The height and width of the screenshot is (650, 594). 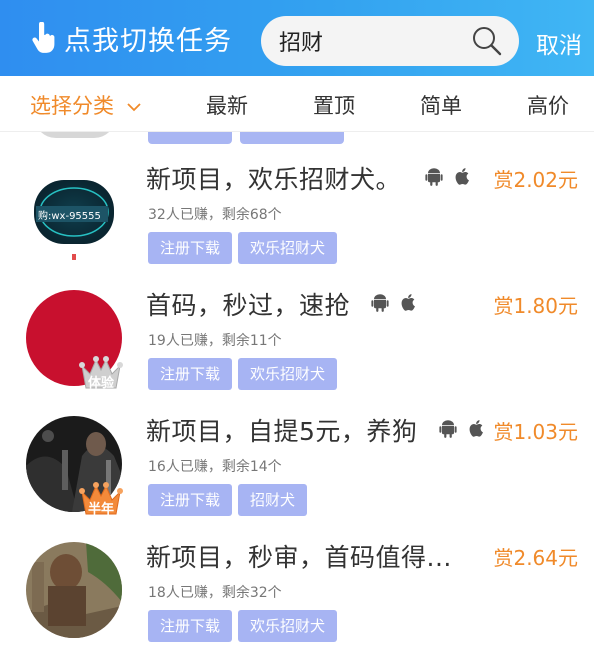 I want to click on filter-category: 选择分类, so click(x=85, y=105).